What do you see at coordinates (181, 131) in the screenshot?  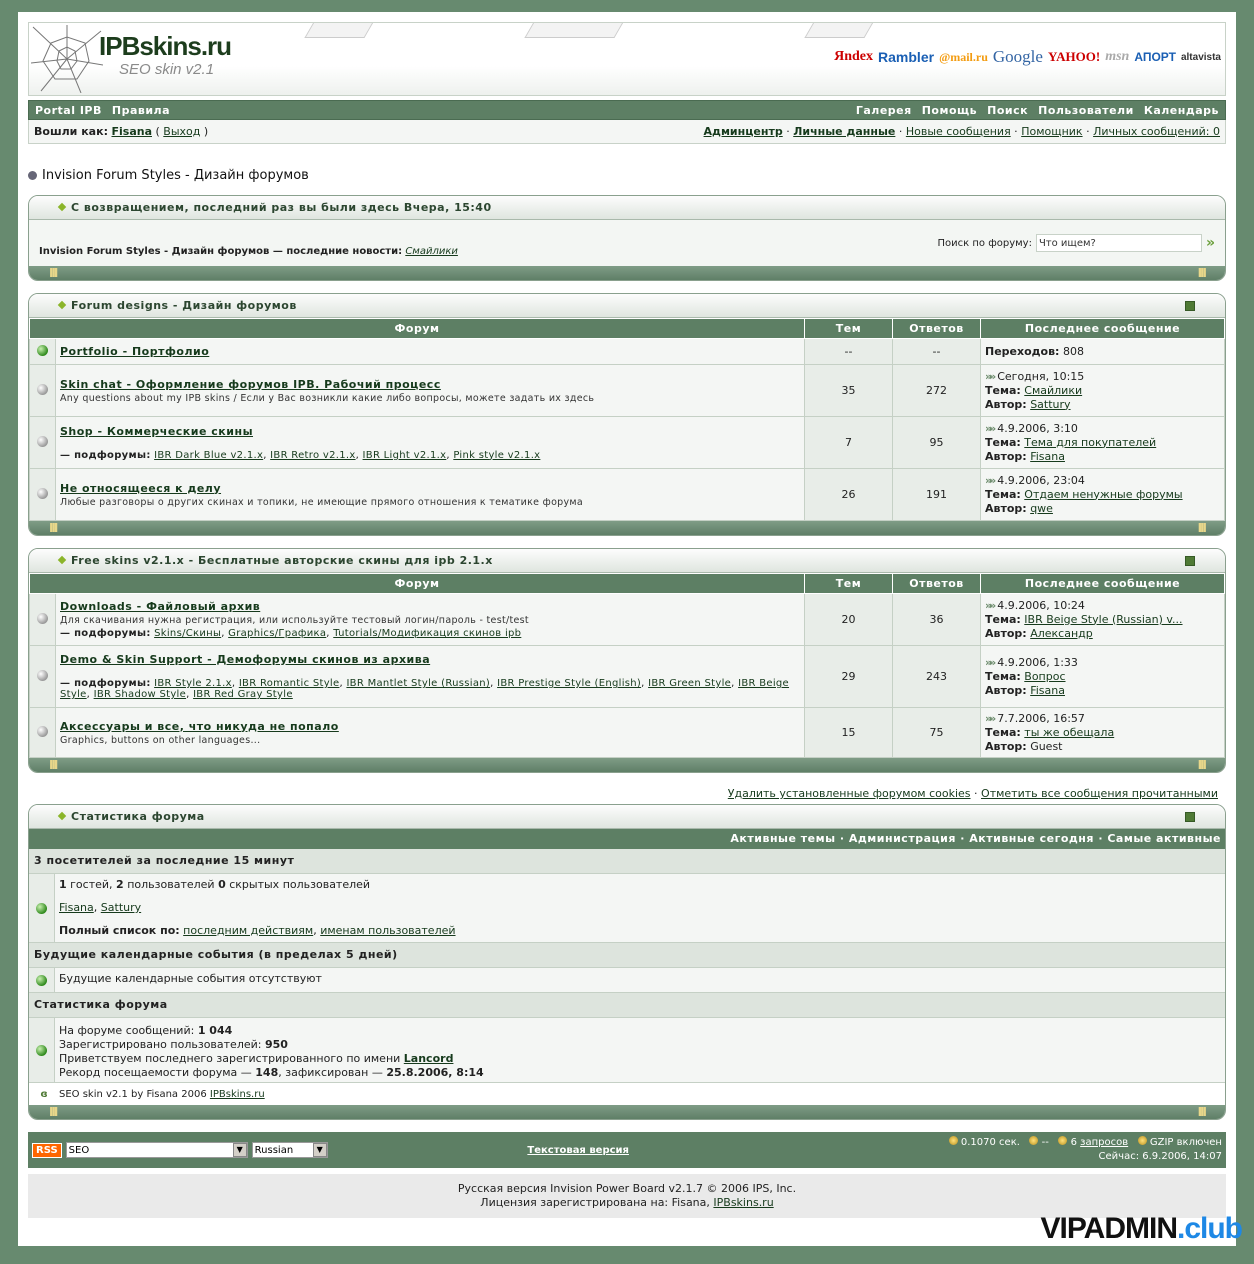 I see `logout-link: Выход` at bounding box center [181, 131].